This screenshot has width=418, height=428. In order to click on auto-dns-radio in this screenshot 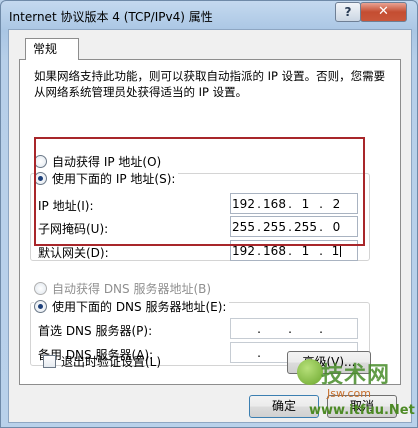, I will do `click(40, 288)`.